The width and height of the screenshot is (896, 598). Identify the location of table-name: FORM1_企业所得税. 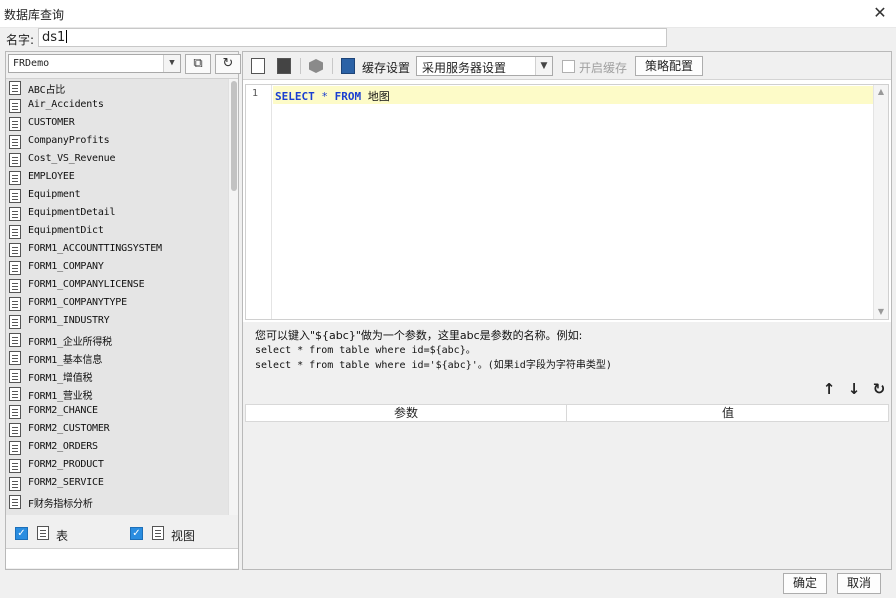
(70, 342).